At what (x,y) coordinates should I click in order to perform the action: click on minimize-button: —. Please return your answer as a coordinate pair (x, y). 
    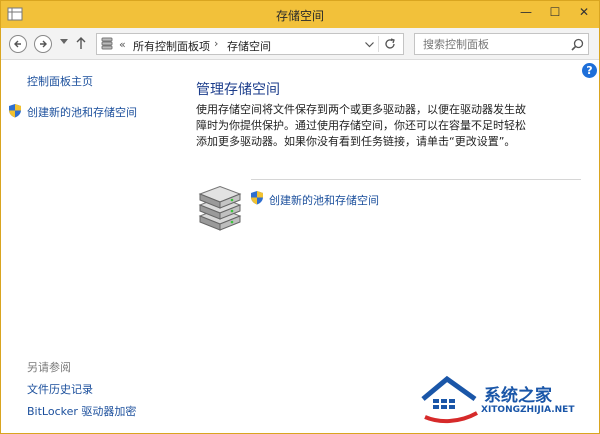
    Looking at the image, I should click on (526, 12).